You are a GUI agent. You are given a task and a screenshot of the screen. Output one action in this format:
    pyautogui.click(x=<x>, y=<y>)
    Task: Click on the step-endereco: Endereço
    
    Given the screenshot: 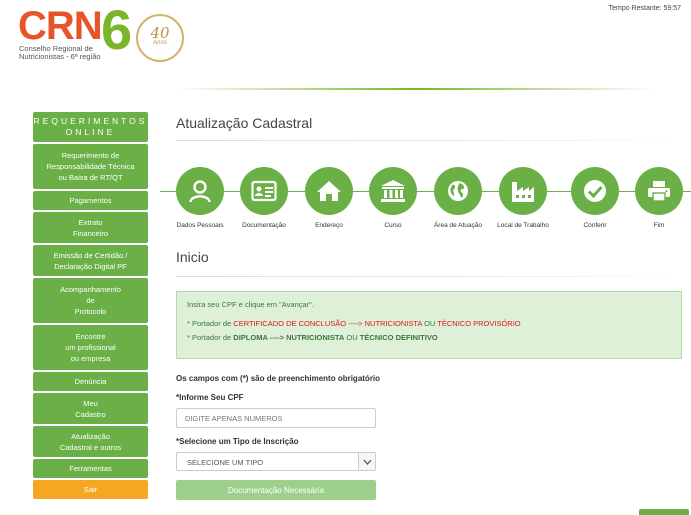 What is the action you would take?
    pyautogui.click(x=329, y=198)
    